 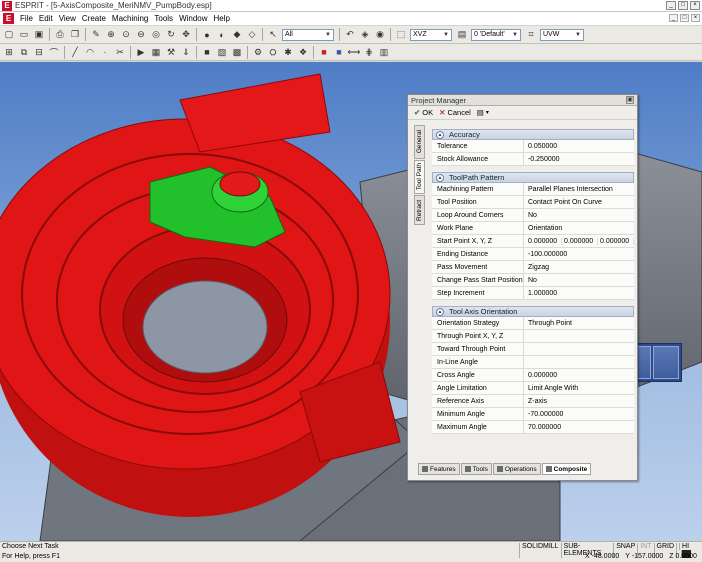 I want to click on uvw-select: UVW ▼, so click(x=562, y=34).